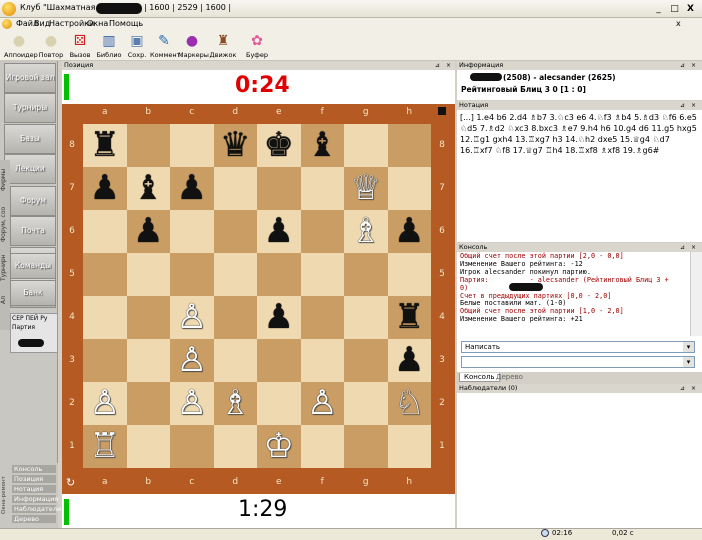 This screenshot has height=540, width=702. Describe the element at coordinates (322, 231) in the screenshot. I see `square-f6` at that location.